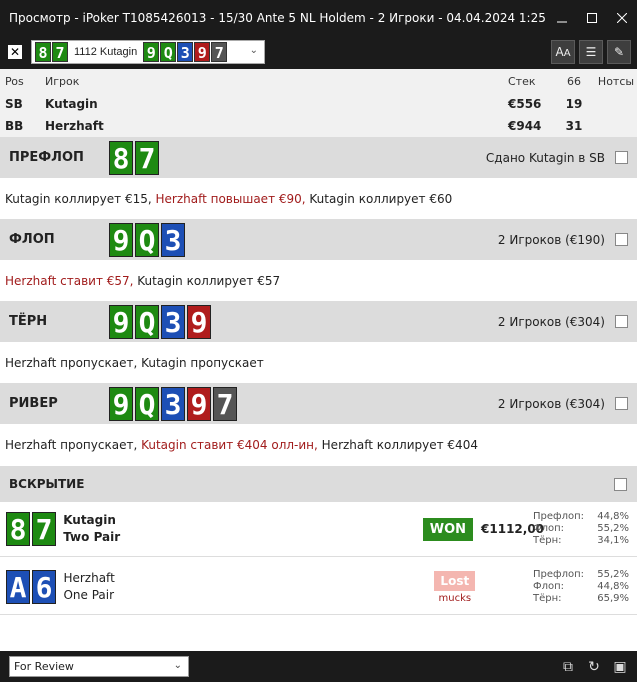  What do you see at coordinates (318, 81) in the screenshot?
I see `players-header: Pos Игрок Стек 66 Нотсы` at bounding box center [318, 81].